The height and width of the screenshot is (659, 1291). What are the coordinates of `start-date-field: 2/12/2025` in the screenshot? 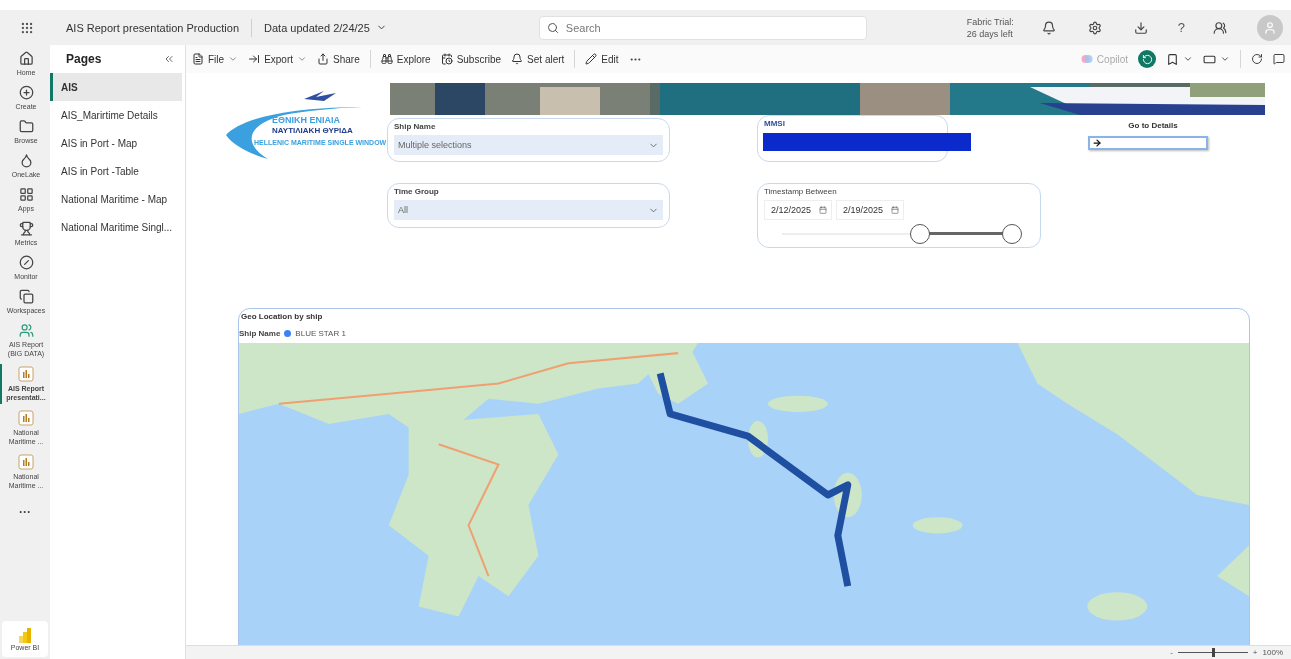 It's located at (798, 210).